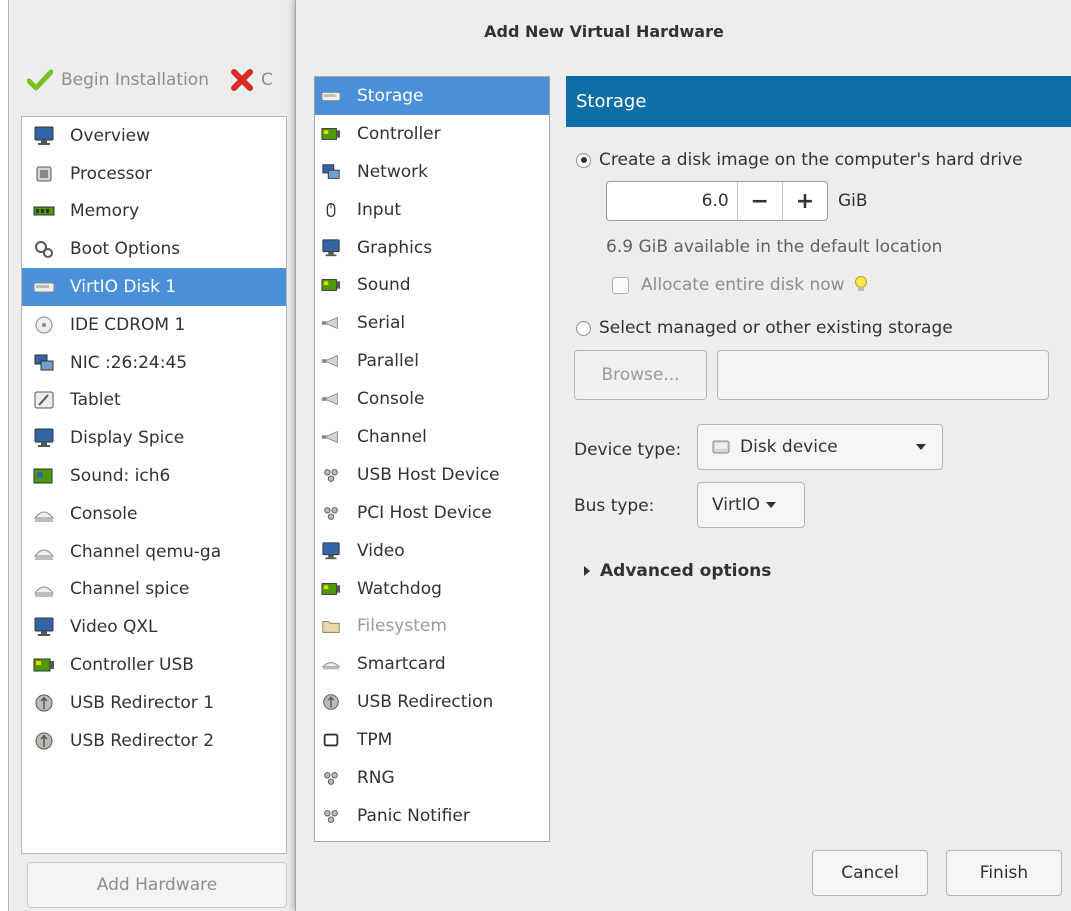 Image resolution: width=1071 pixels, height=911 pixels. I want to click on hardware-list-item: Video QXL, so click(154, 627).